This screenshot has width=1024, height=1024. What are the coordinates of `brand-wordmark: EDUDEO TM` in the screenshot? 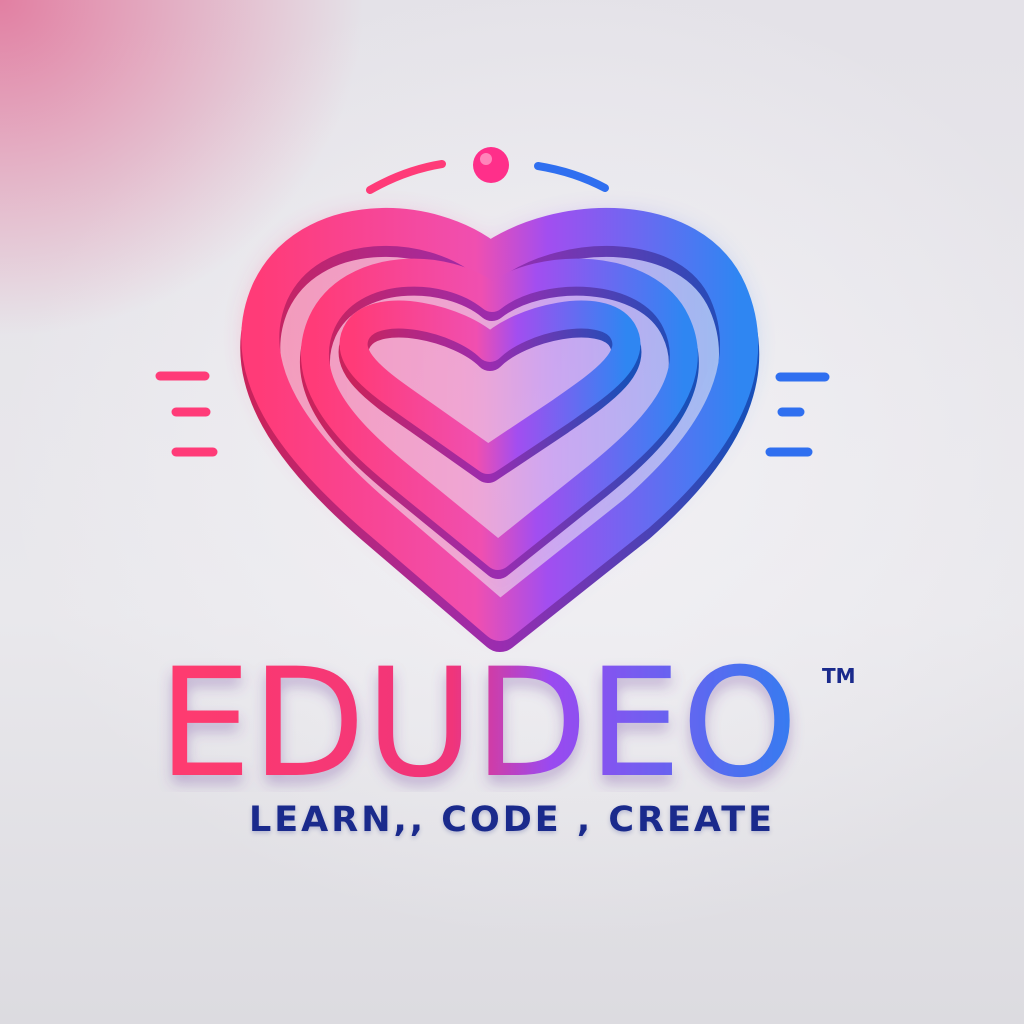 It's located at (507, 714).